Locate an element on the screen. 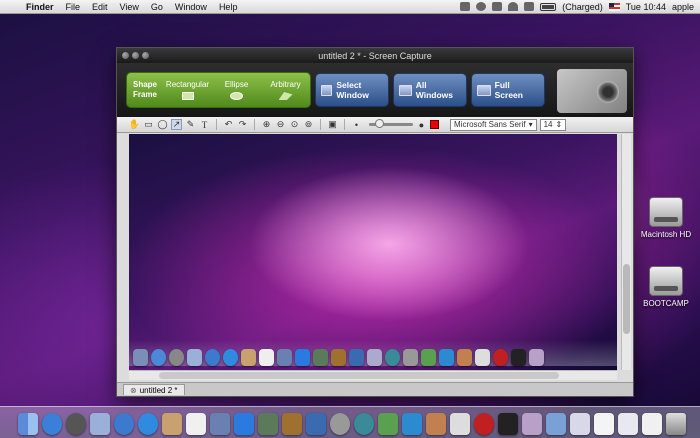  zoom-out-icon: ⊖ is located at coordinates (280, 124).